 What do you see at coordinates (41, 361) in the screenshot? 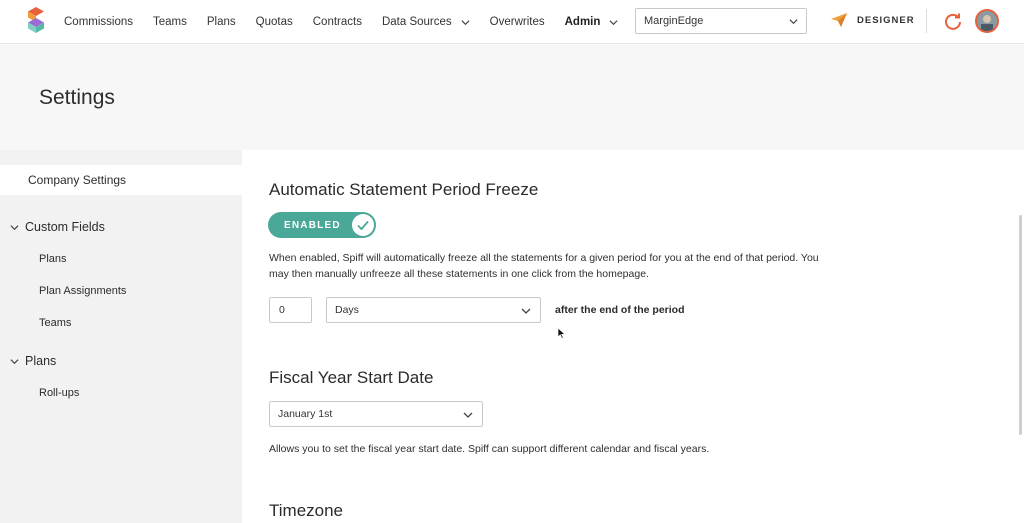
I see `sidebar-group-plans-label: Plans` at bounding box center [41, 361].